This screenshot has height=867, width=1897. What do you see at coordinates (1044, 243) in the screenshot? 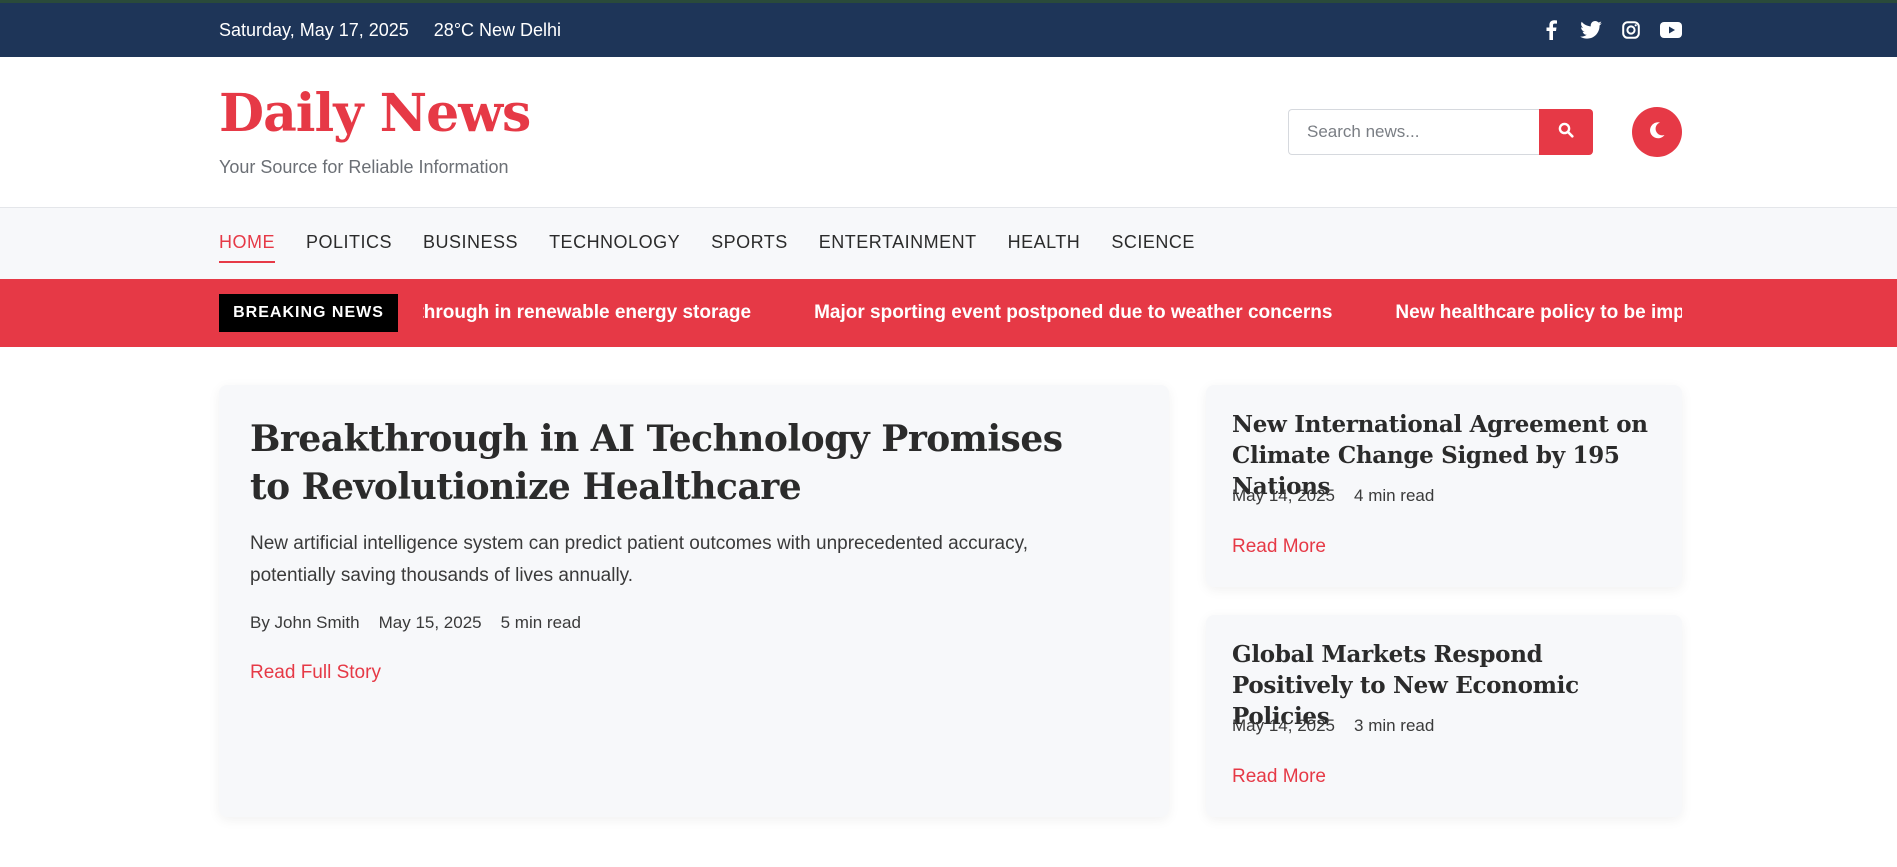
I see `nav-item-health: HEALTH` at bounding box center [1044, 243].